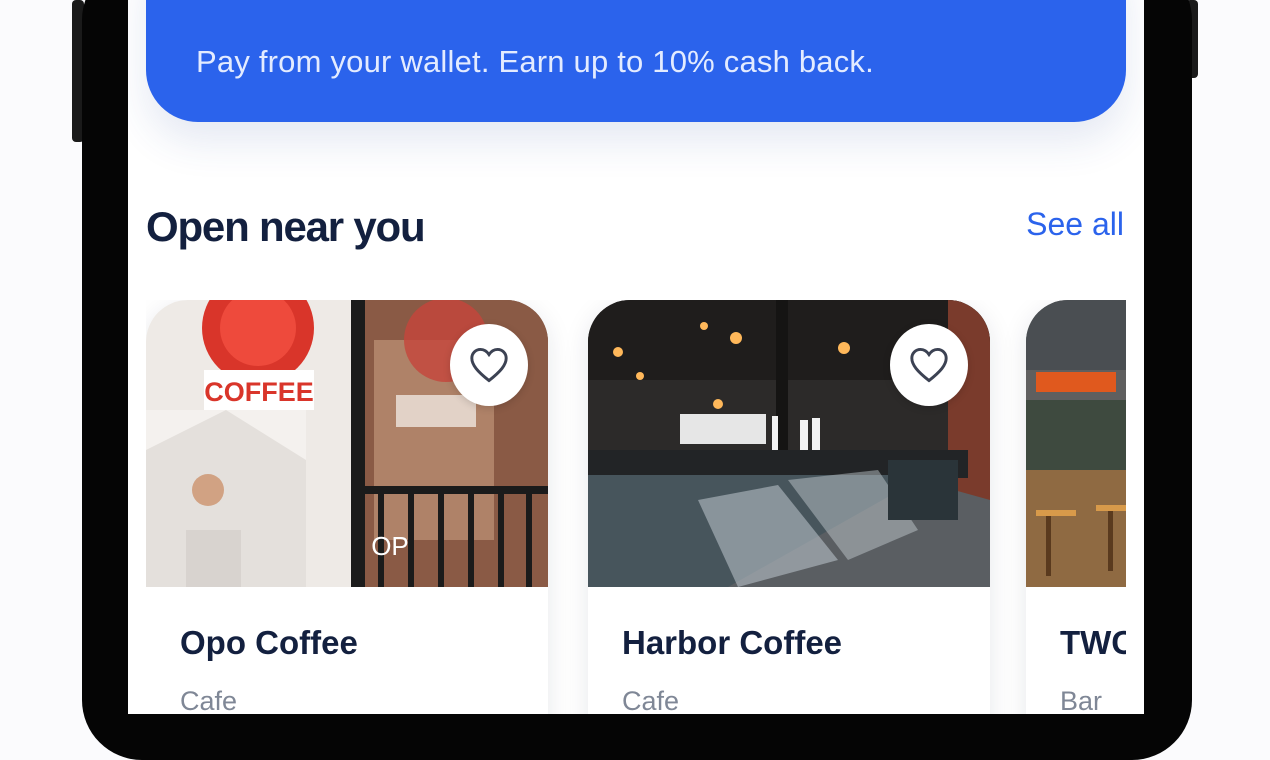 The height and width of the screenshot is (760, 1270). I want to click on coffee-sign-text: COFFEE, so click(259, 392).